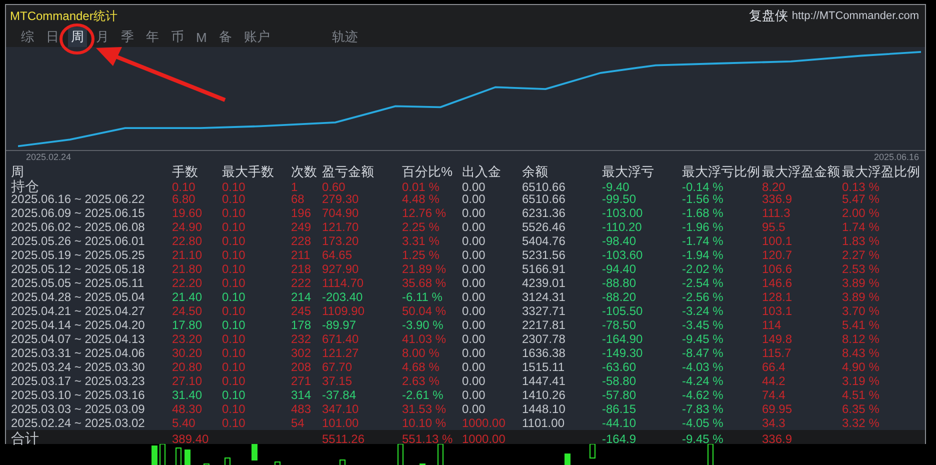 The height and width of the screenshot is (465, 936). Describe the element at coordinates (184, 423) in the screenshot. I see `table-cell-text: 5.40` at that location.